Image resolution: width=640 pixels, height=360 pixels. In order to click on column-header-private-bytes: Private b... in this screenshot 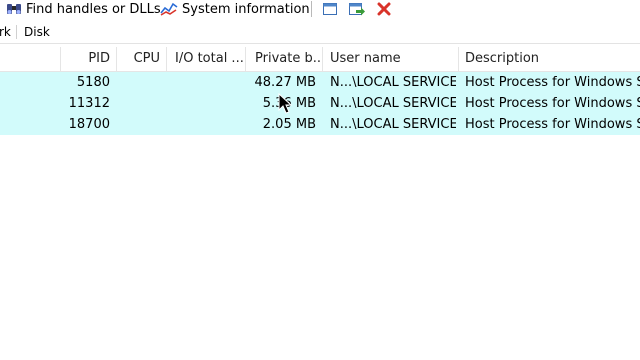, I will do `click(289, 59)`.